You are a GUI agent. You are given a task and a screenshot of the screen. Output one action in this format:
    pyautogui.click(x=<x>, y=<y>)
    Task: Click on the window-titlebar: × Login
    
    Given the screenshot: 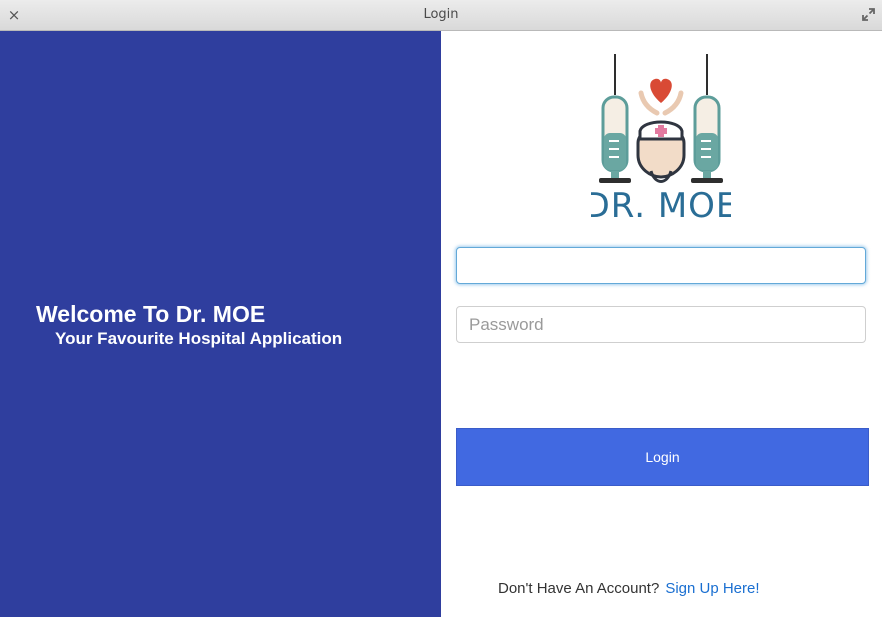 What is the action you would take?
    pyautogui.click(x=441, y=15)
    